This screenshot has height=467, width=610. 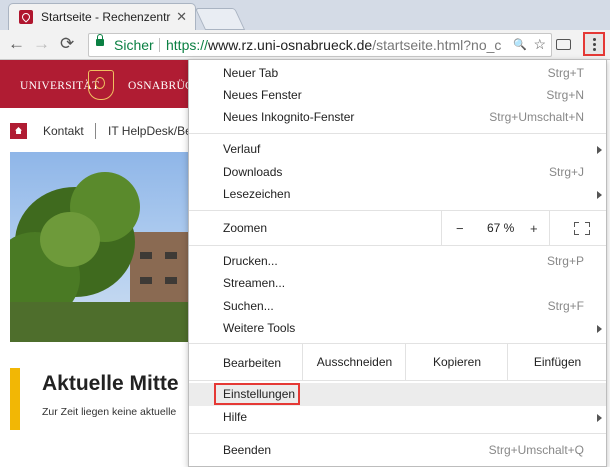 I want to click on hero-image, so click(x=100, y=247).